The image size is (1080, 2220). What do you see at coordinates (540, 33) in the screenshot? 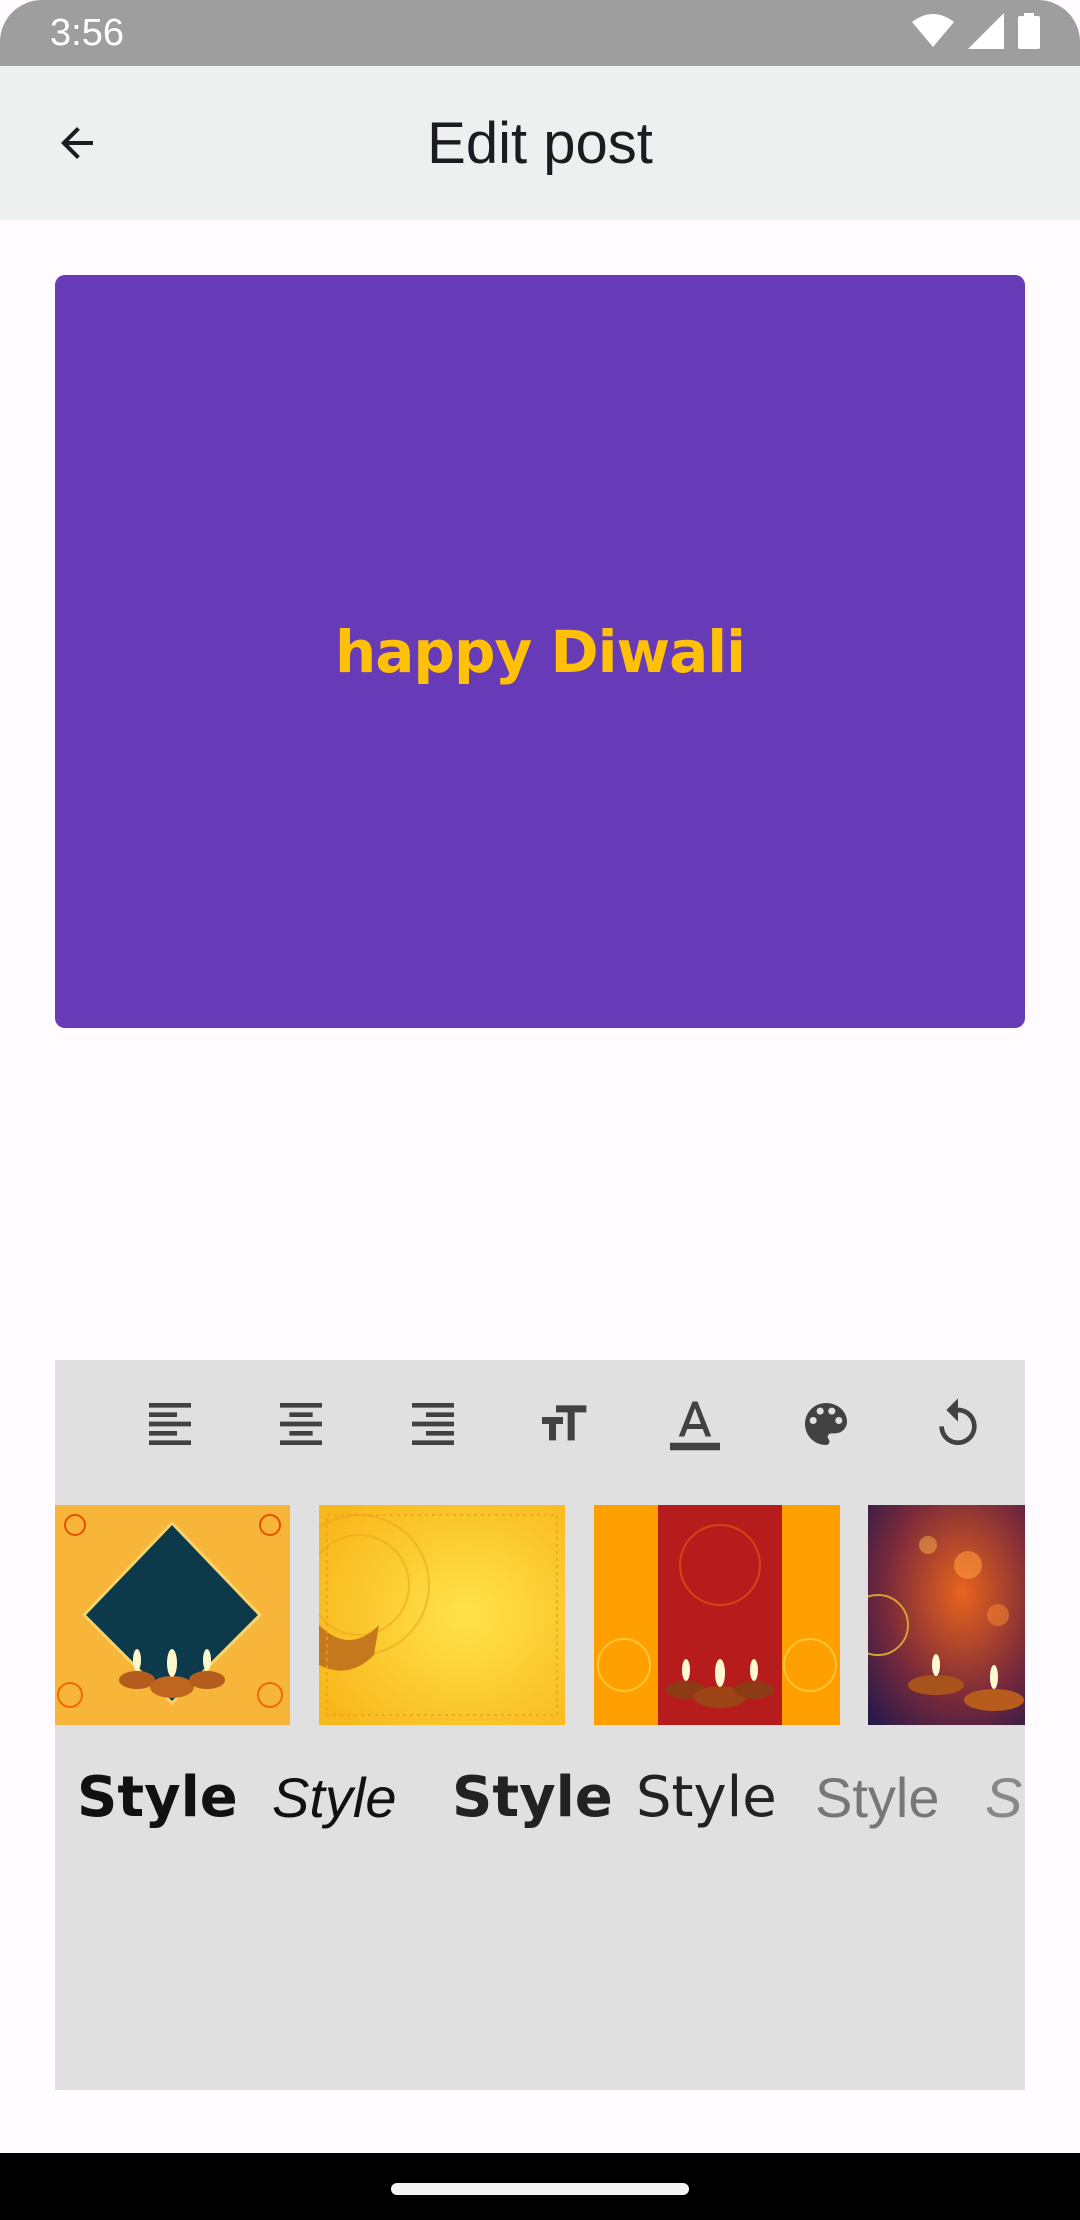
I see `status-bar: 3:56` at bounding box center [540, 33].